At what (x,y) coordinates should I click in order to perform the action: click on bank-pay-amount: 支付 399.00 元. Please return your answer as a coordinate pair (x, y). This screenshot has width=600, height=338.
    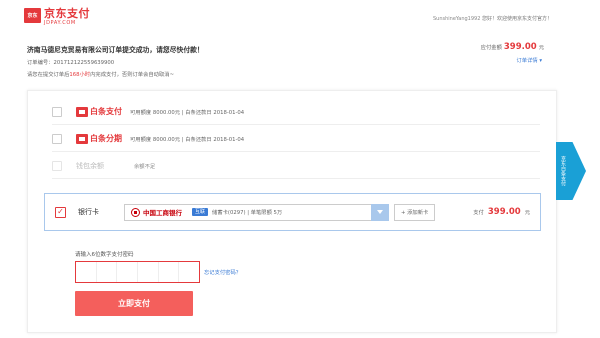
    Looking at the image, I should click on (501, 212).